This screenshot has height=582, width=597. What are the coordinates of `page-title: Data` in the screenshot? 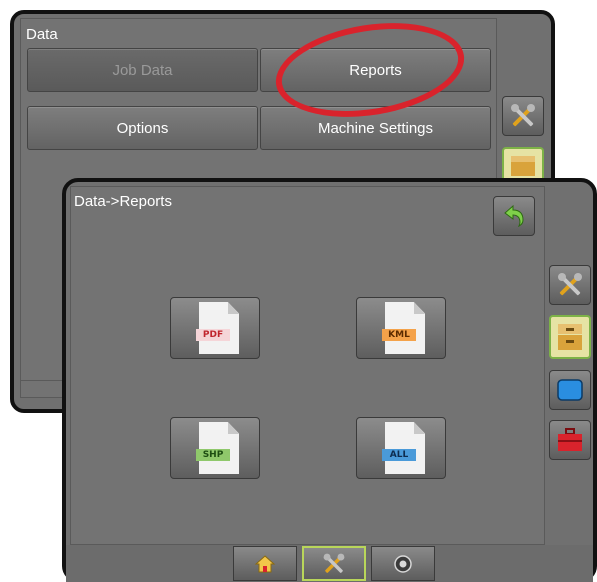 It's located at (42, 34).